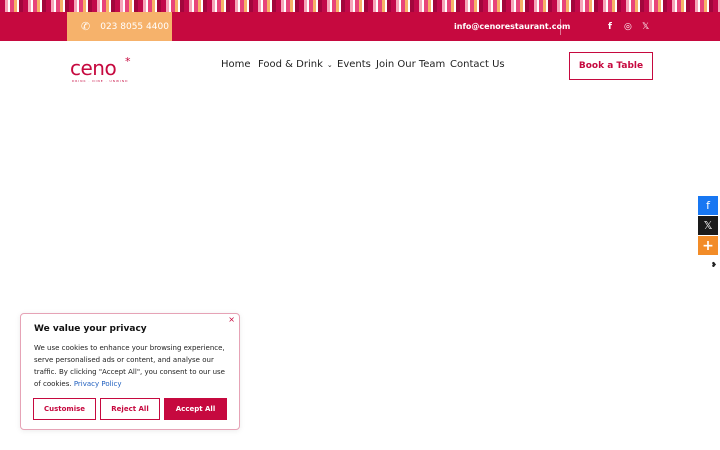  What do you see at coordinates (512, 26) in the screenshot?
I see `email-link: info@cenorestaurant.com` at bounding box center [512, 26].